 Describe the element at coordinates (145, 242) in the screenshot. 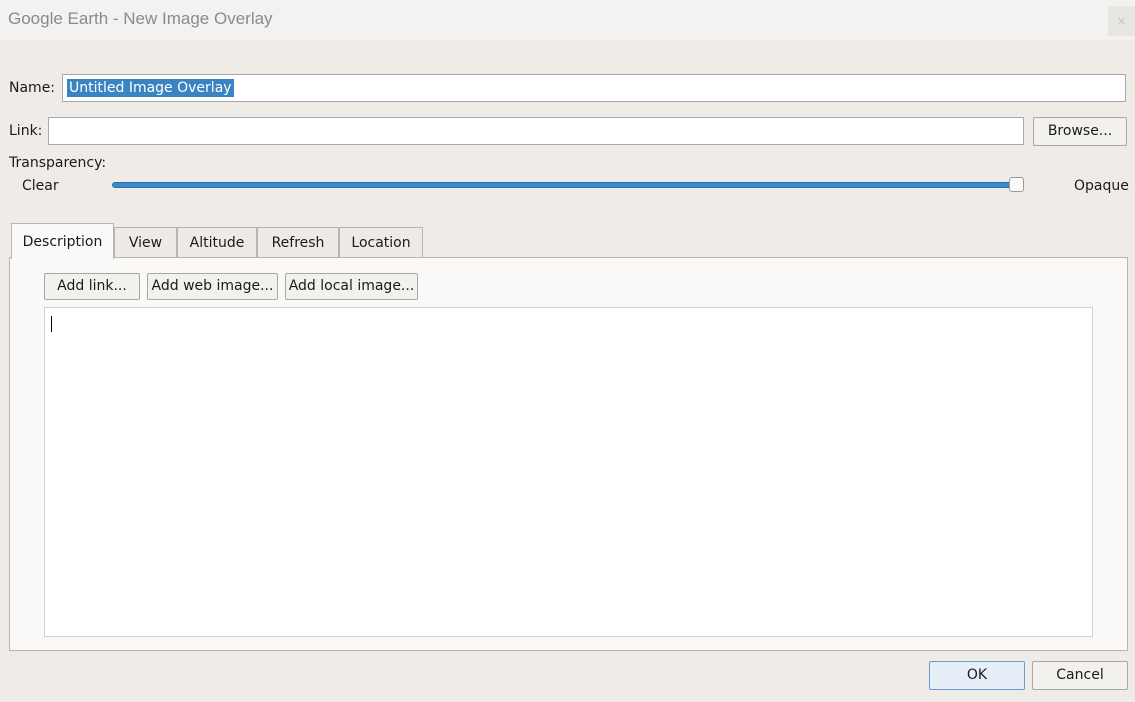

I see `tab-view: View` at that location.